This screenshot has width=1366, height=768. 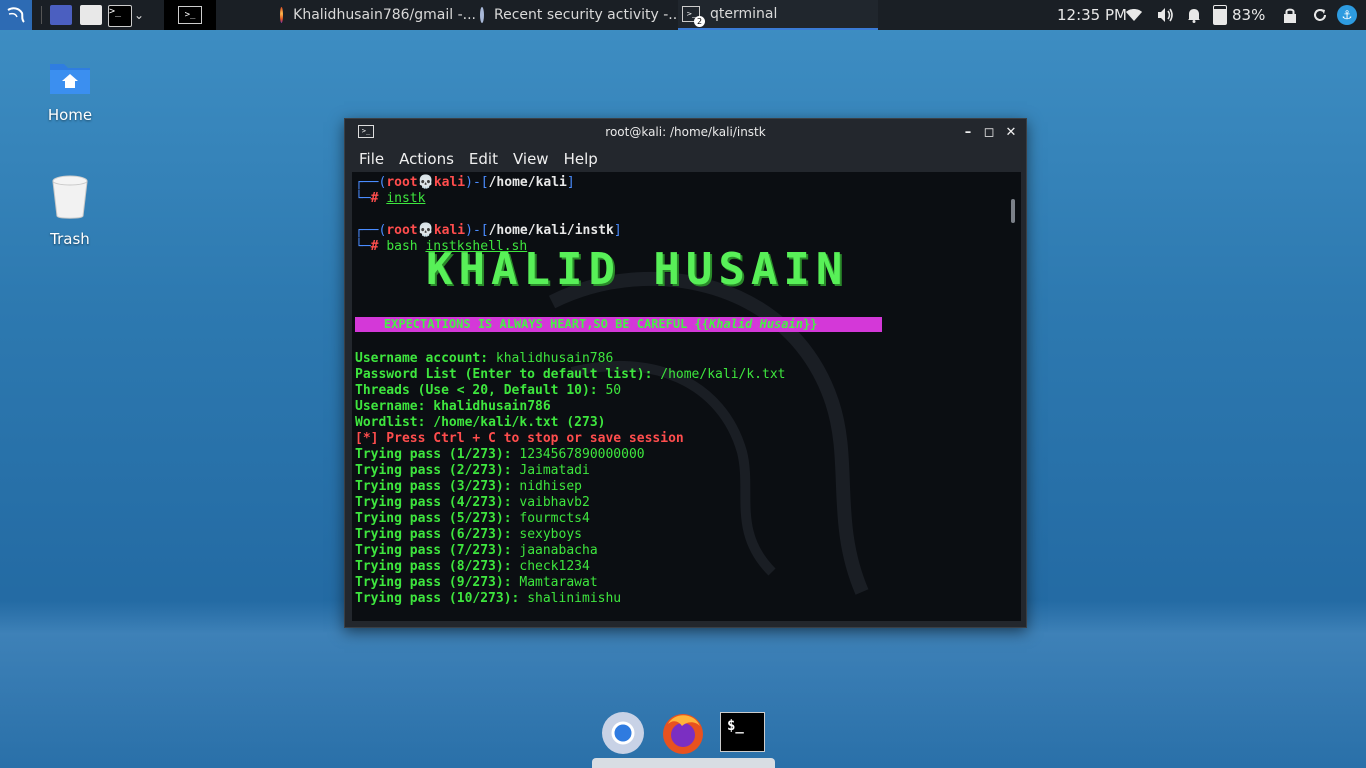 I want to click on file-manager-icon, so click(x=91, y=15).